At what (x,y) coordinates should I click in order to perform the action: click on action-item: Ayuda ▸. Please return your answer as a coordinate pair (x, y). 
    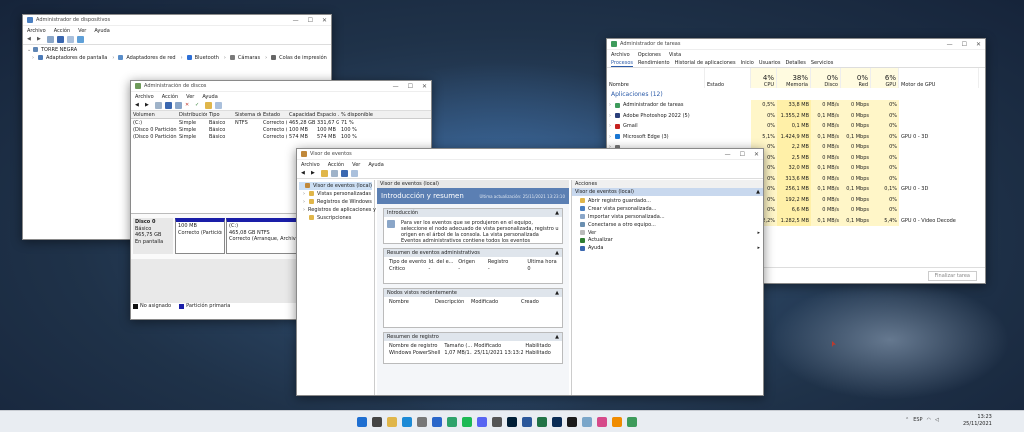
    Looking at the image, I should click on (667, 248).